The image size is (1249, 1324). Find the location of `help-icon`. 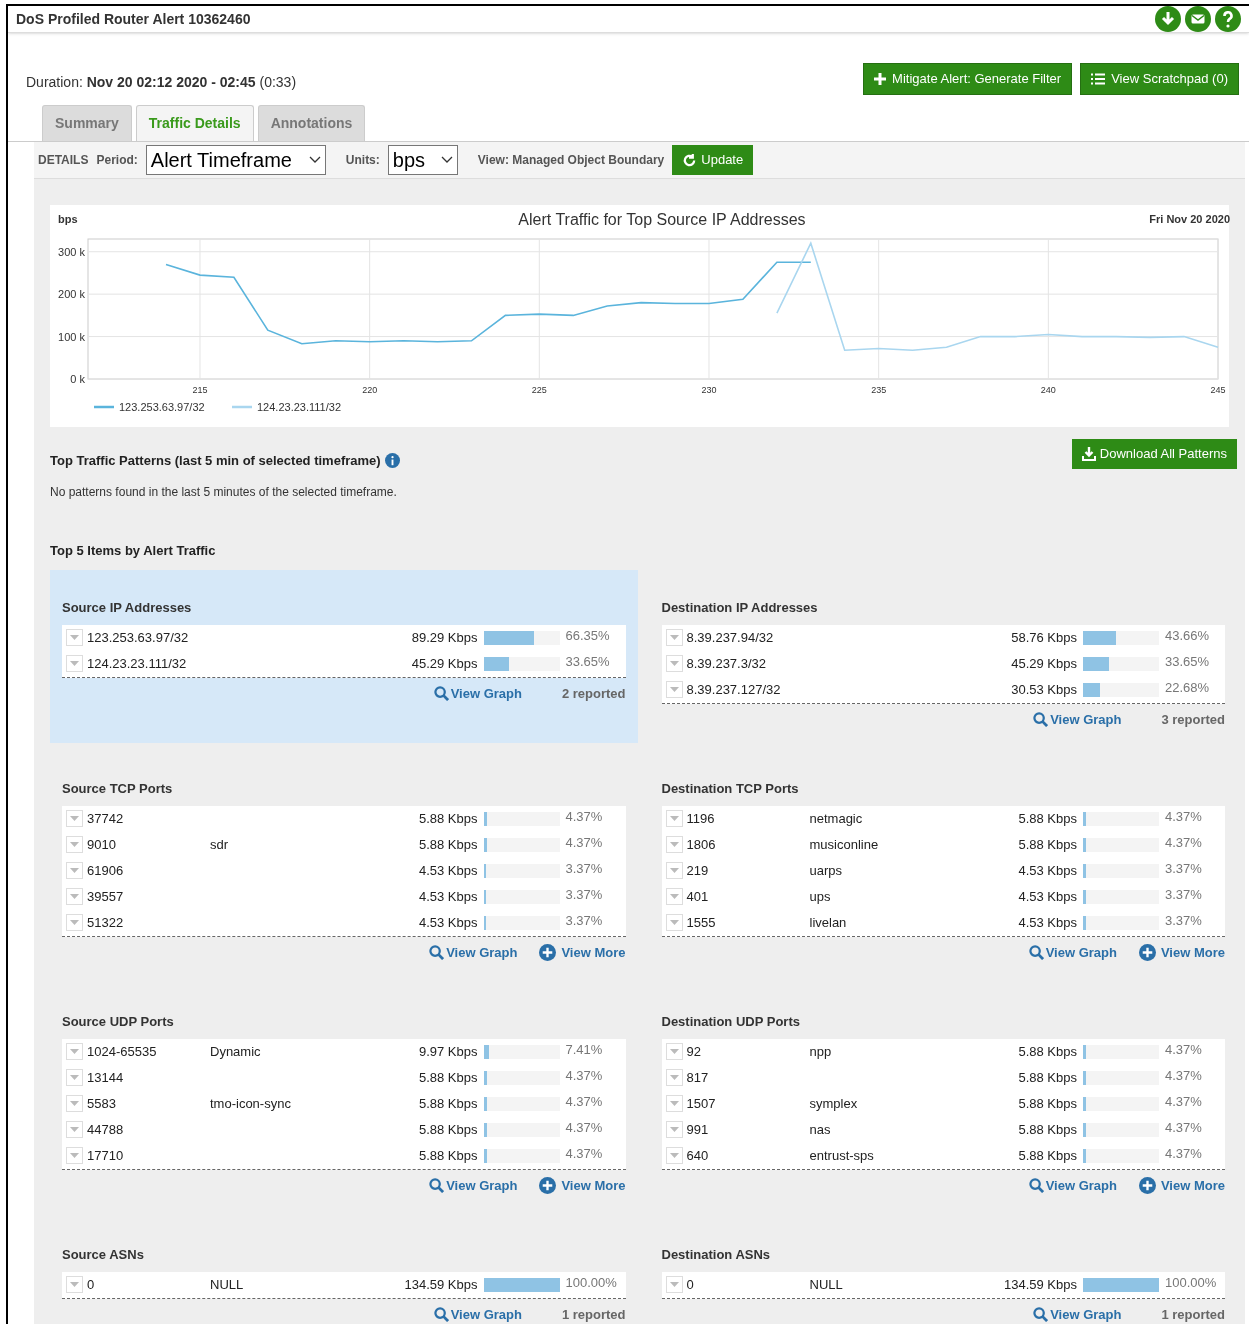

help-icon is located at coordinates (1228, 19).